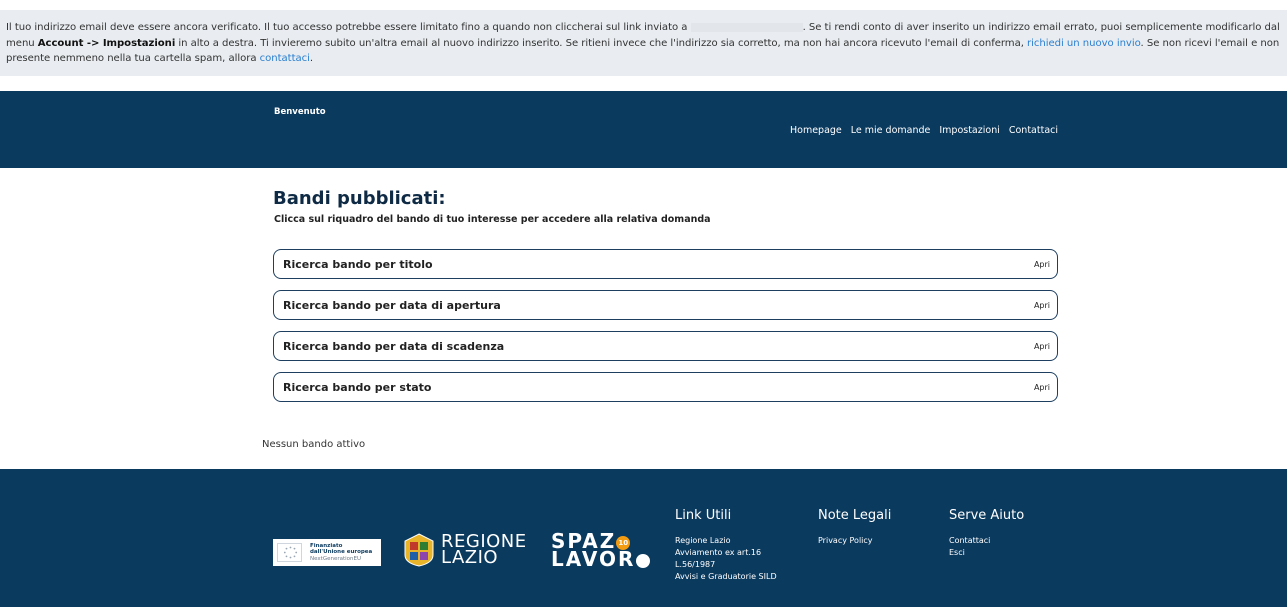  What do you see at coordinates (891, 130) in the screenshot?
I see `nav-my-applications: Le mie domande` at bounding box center [891, 130].